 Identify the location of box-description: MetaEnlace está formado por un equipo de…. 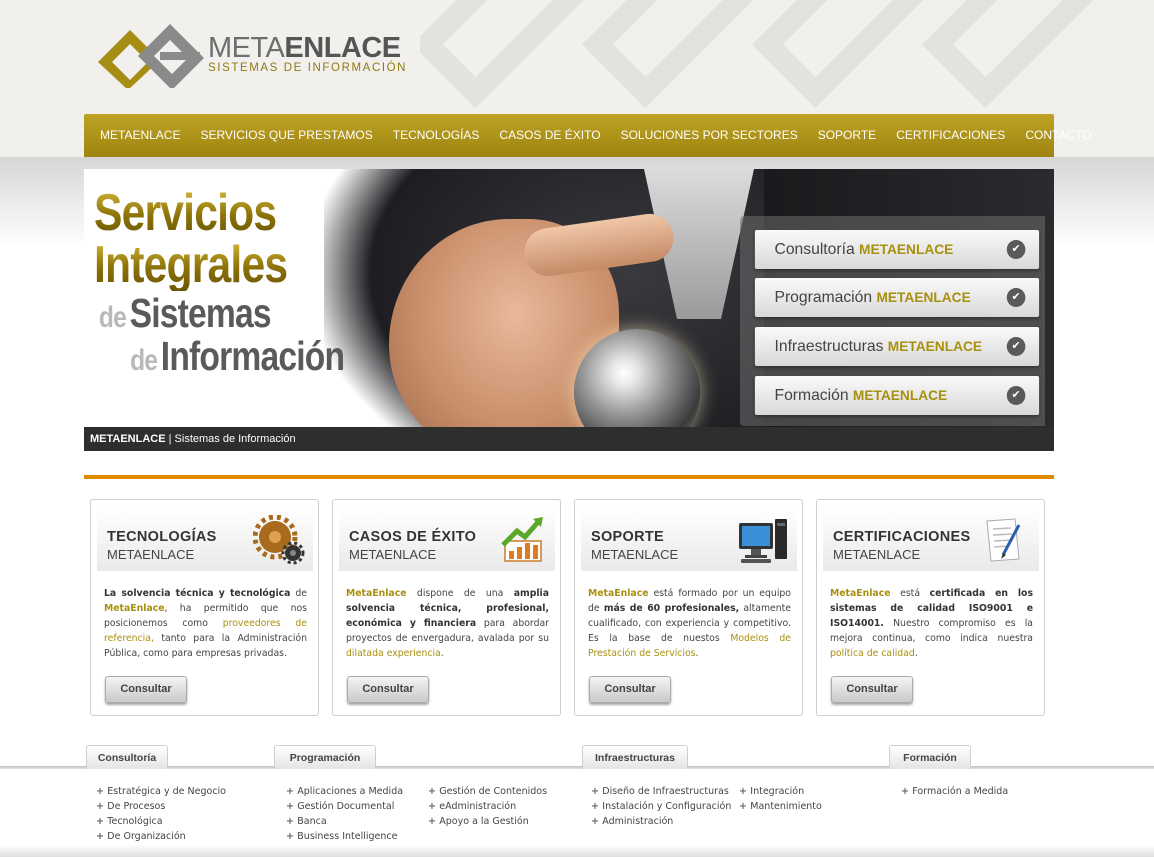
(689, 623).